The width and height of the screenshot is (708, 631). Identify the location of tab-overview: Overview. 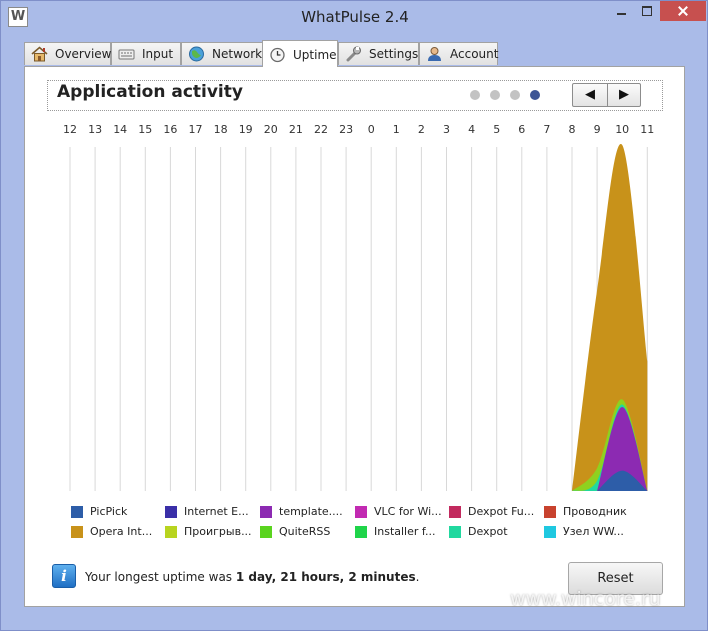
(68, 53).